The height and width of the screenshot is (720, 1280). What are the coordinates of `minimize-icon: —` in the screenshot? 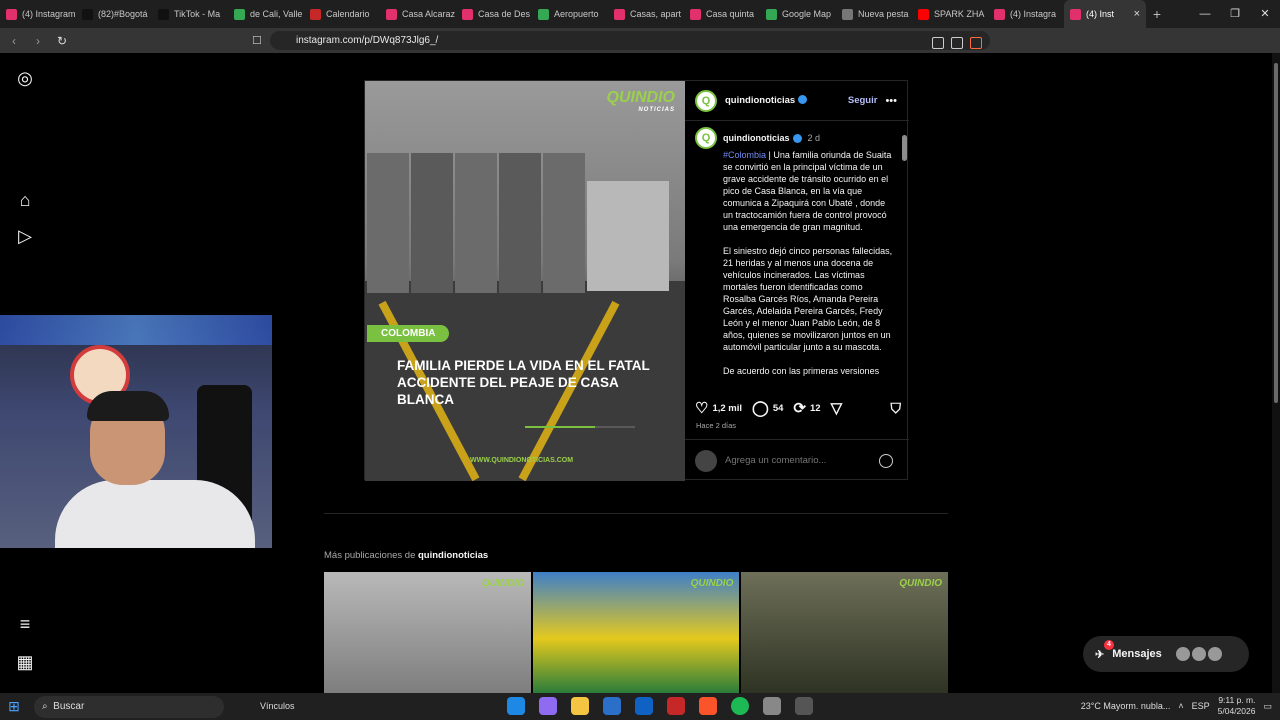 It's located at (1205, 14).